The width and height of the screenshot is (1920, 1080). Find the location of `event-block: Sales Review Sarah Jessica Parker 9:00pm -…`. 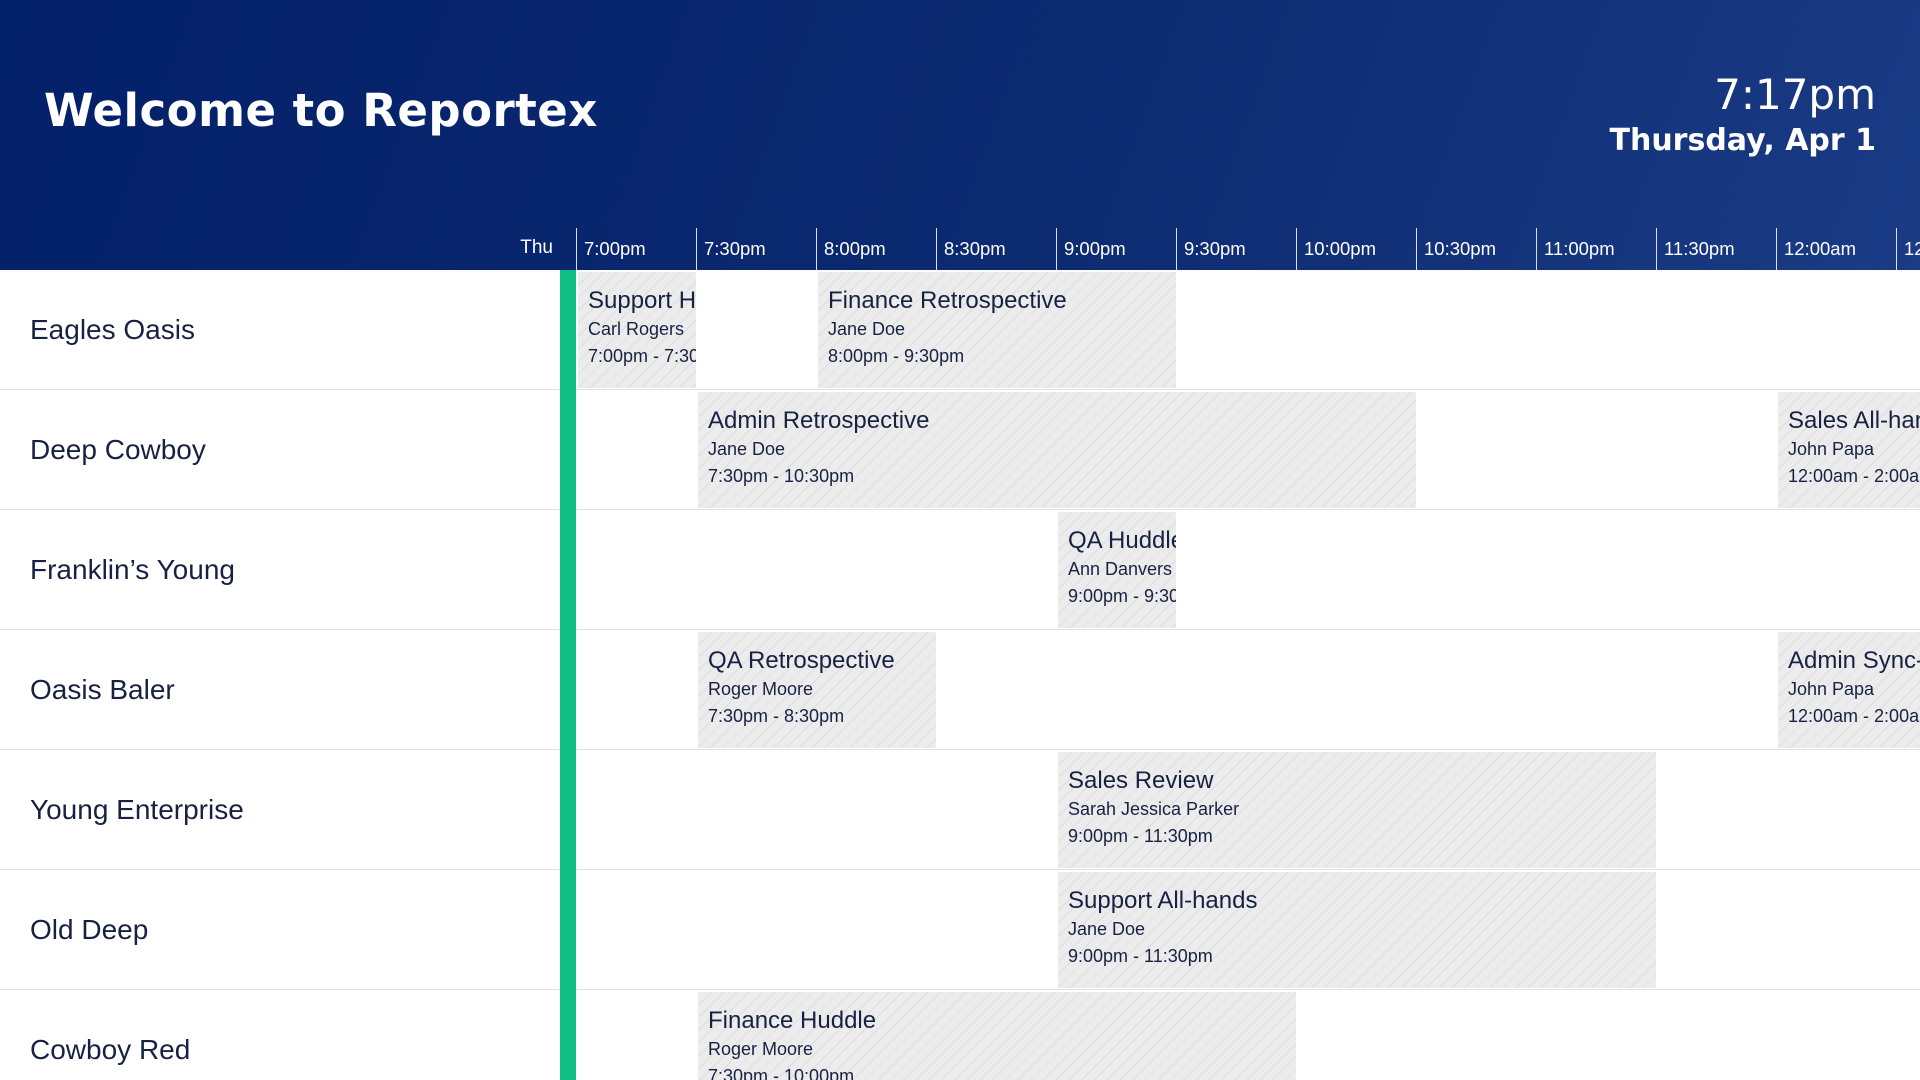

event-block: Sales Review Sarah Jessica Parker 9:00pm -… is located at coordinates (1356, 810).